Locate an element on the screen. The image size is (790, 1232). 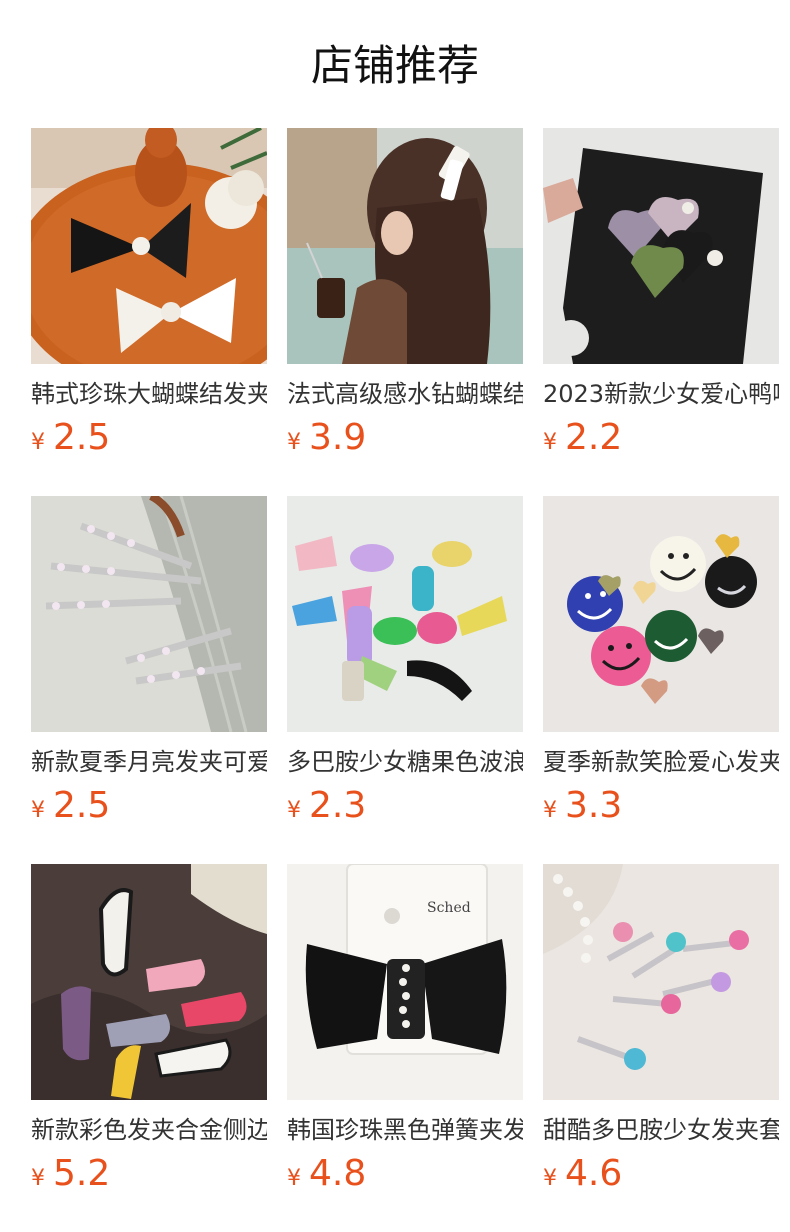
rhinestone-bobby-pins-image is located at coordinates (149, 614).